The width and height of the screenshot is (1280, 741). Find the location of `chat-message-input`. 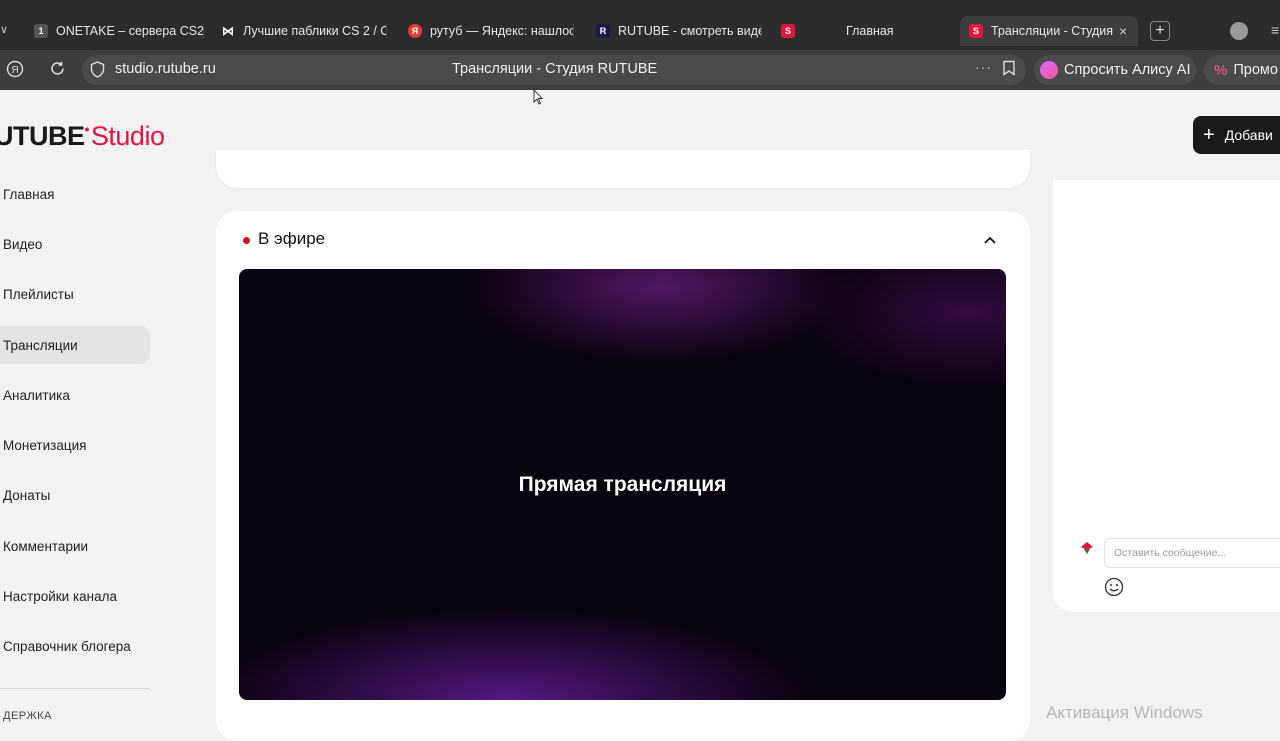

chat-message-input is located at coordinates (1192, 553).